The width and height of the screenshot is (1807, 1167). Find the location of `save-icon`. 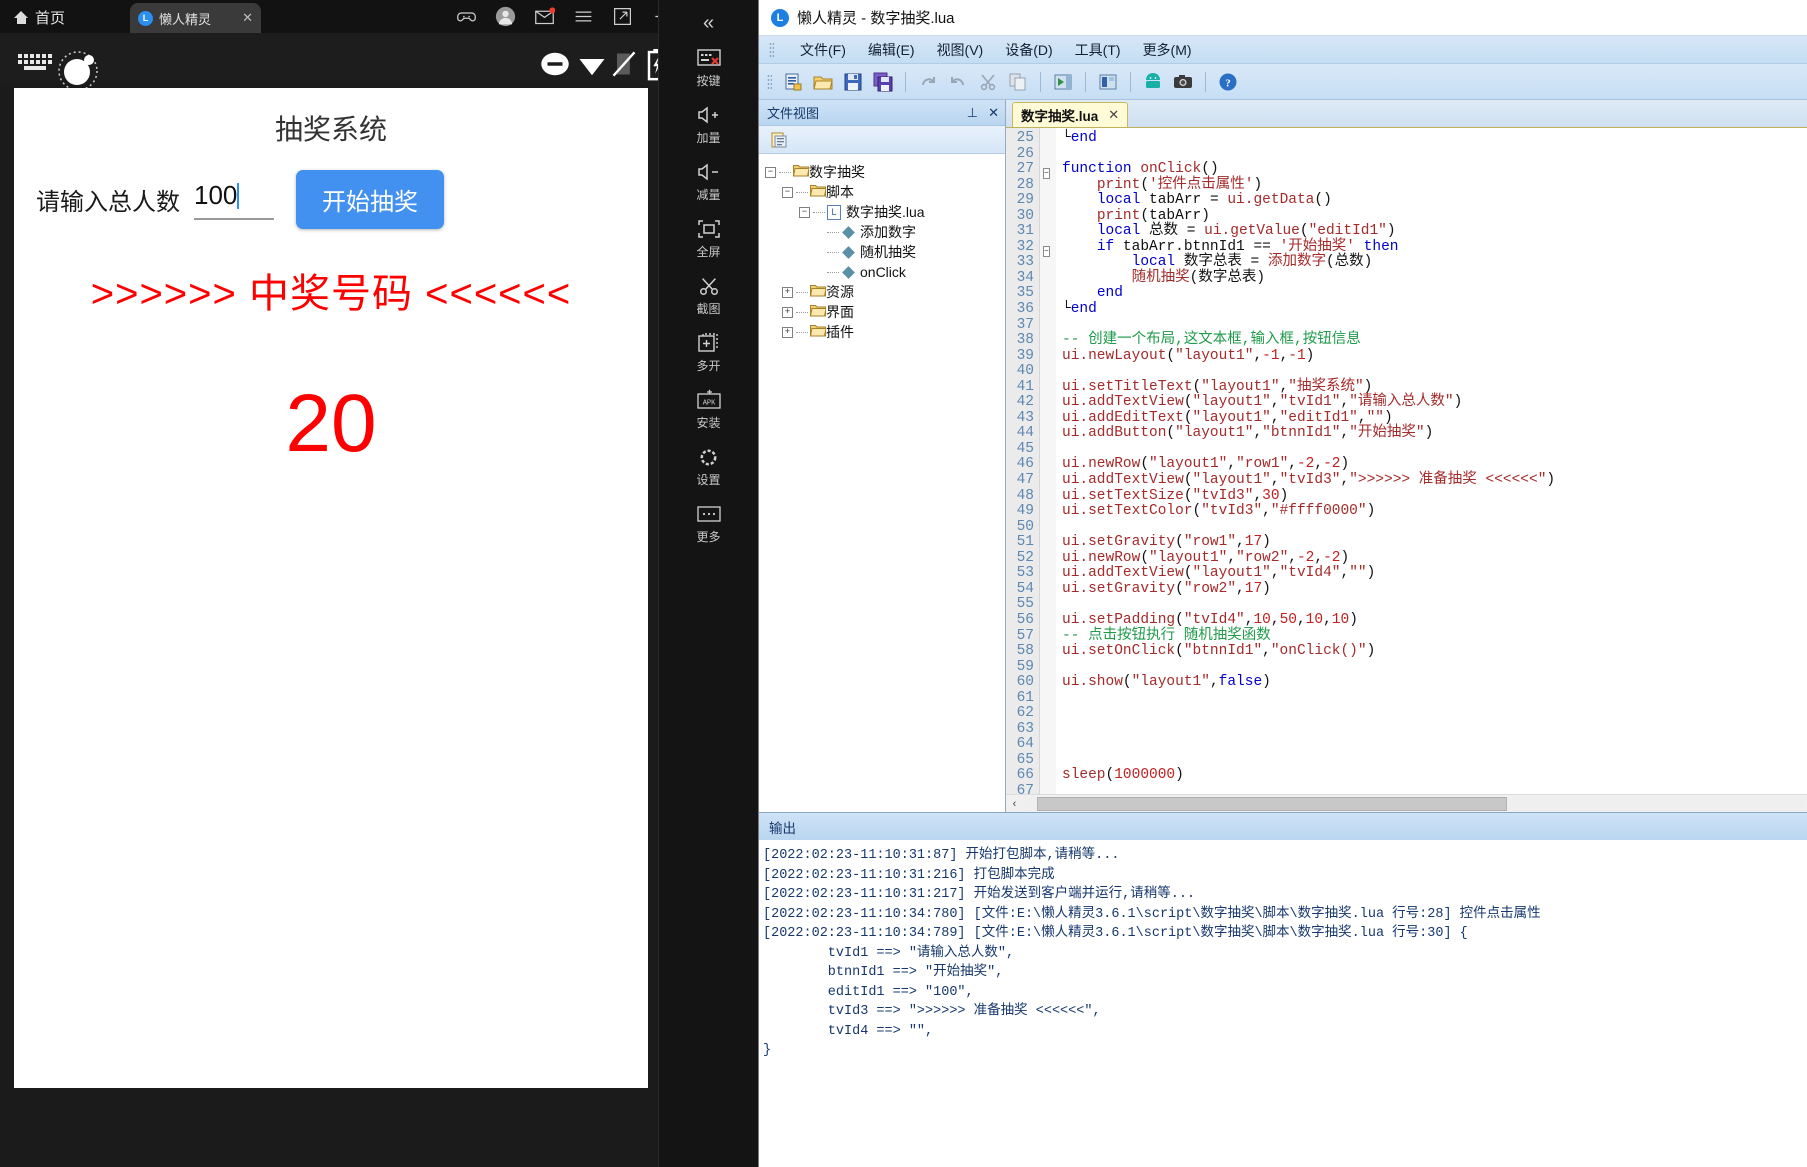

save-icon is located at coordinates (853, 82).